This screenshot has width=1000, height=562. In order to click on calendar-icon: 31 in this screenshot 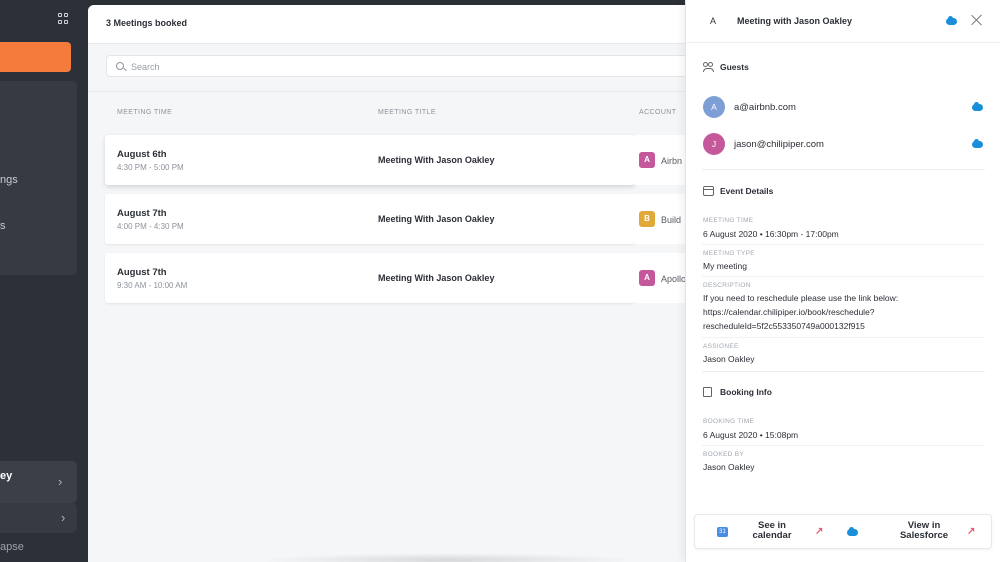, I will do `click(722, 532)`.